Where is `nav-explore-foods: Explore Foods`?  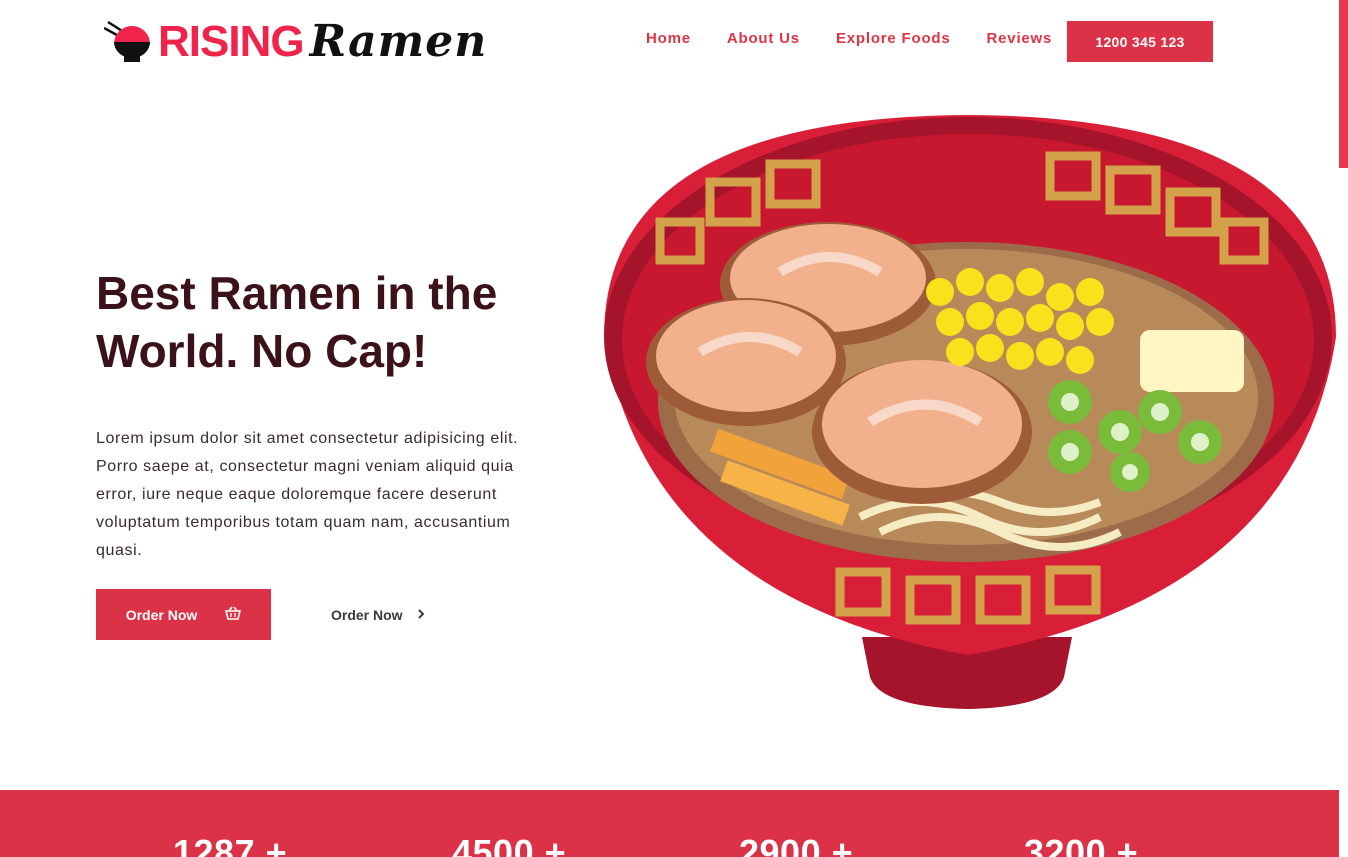
nav-explore-foods: Explore Foods is located at coordinates (893, 38).